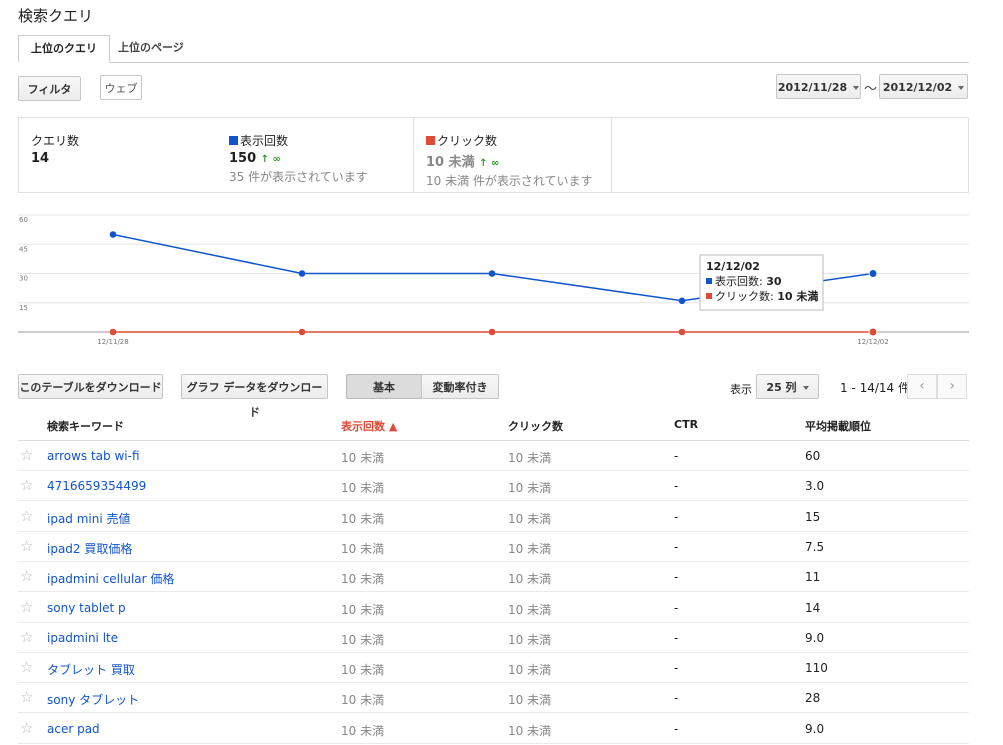 The height and width of the screenshot is (745, 1003). Describe the element at coordinates (493, 425) in the screenshot. I see `table-header: 検索キーワード 表示回数 ▲ クリック数 CTR 平均掲載順位` at that location.